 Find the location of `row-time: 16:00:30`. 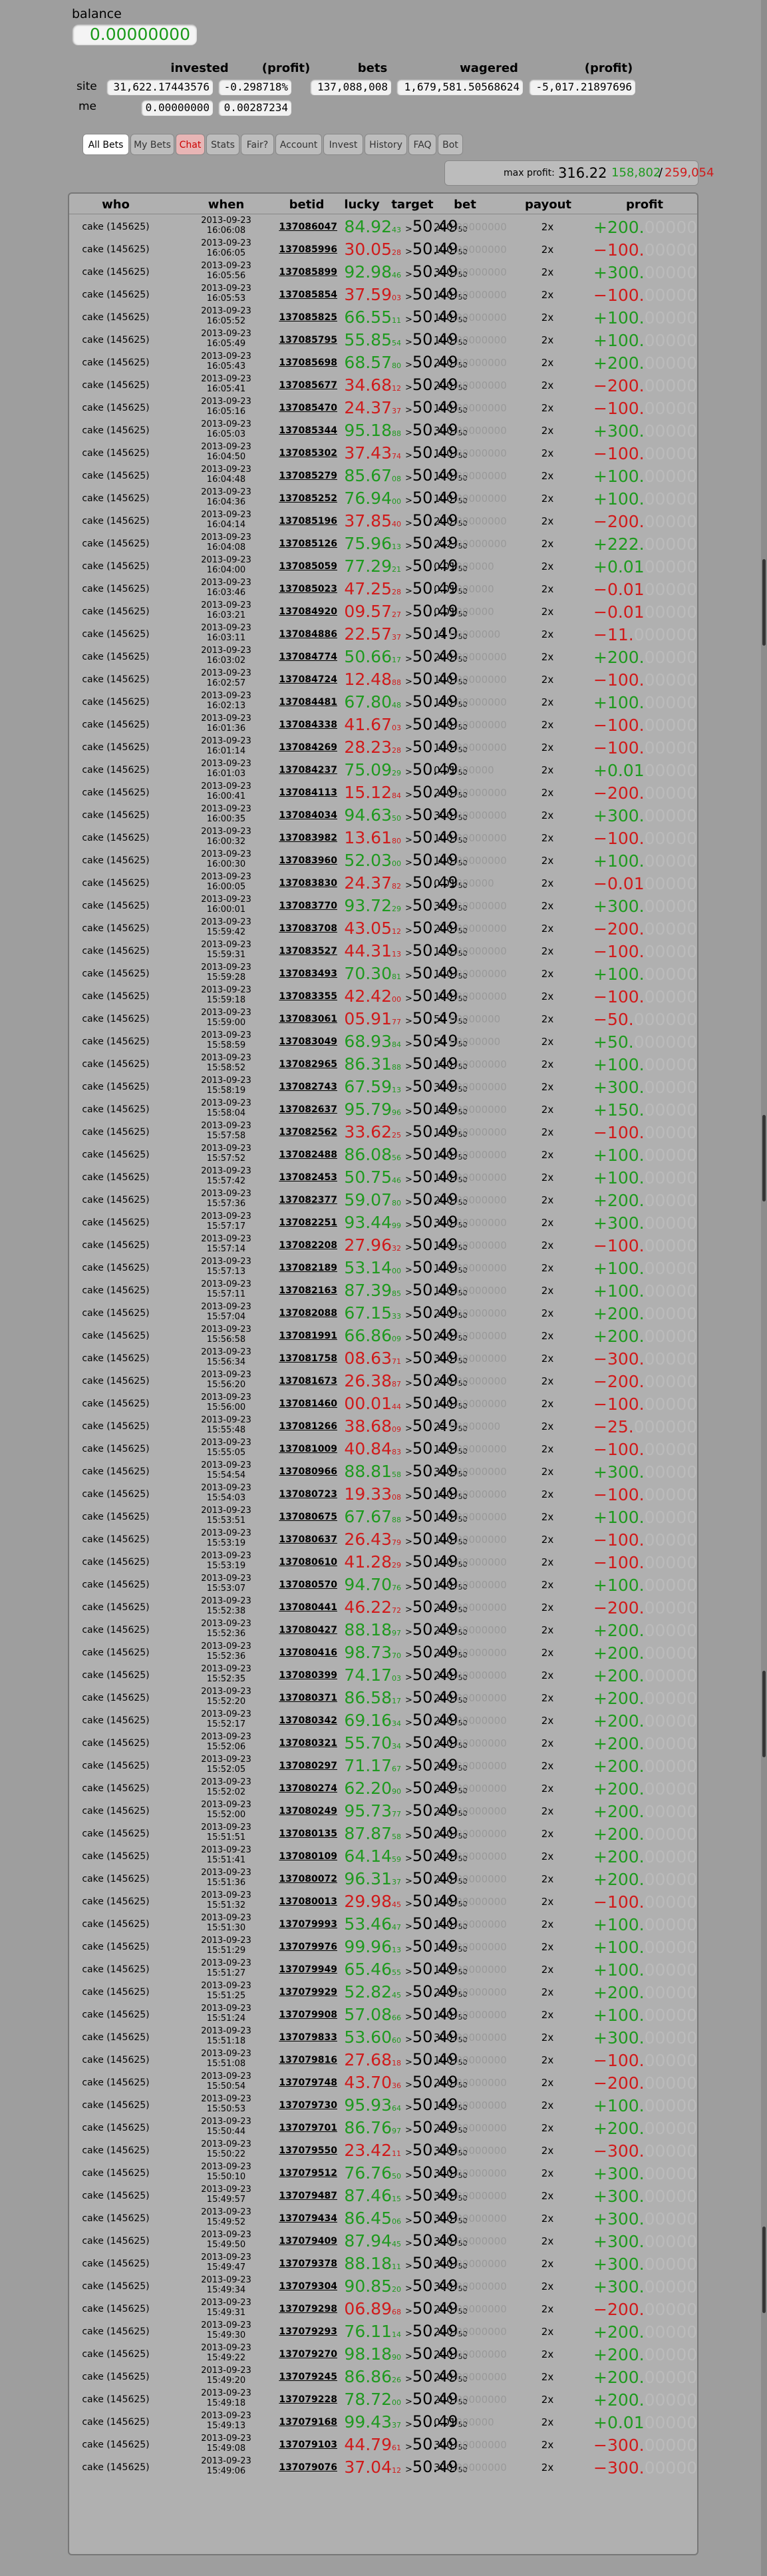

row-time: 16:00:30 is located at coordinates (226, 864).